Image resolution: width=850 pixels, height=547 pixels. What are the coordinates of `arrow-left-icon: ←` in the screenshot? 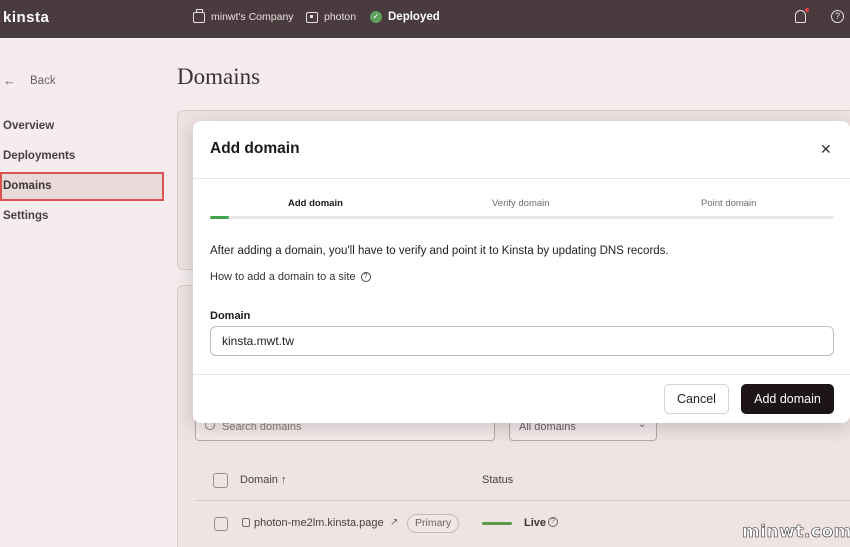 It's located at (9, 80).